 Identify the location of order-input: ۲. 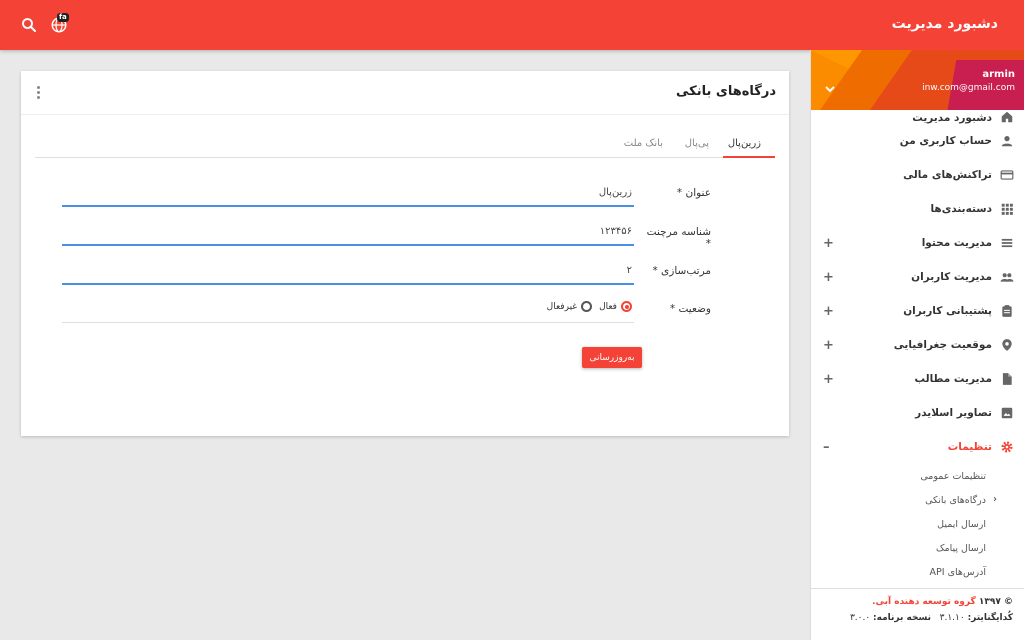
(348, 271).